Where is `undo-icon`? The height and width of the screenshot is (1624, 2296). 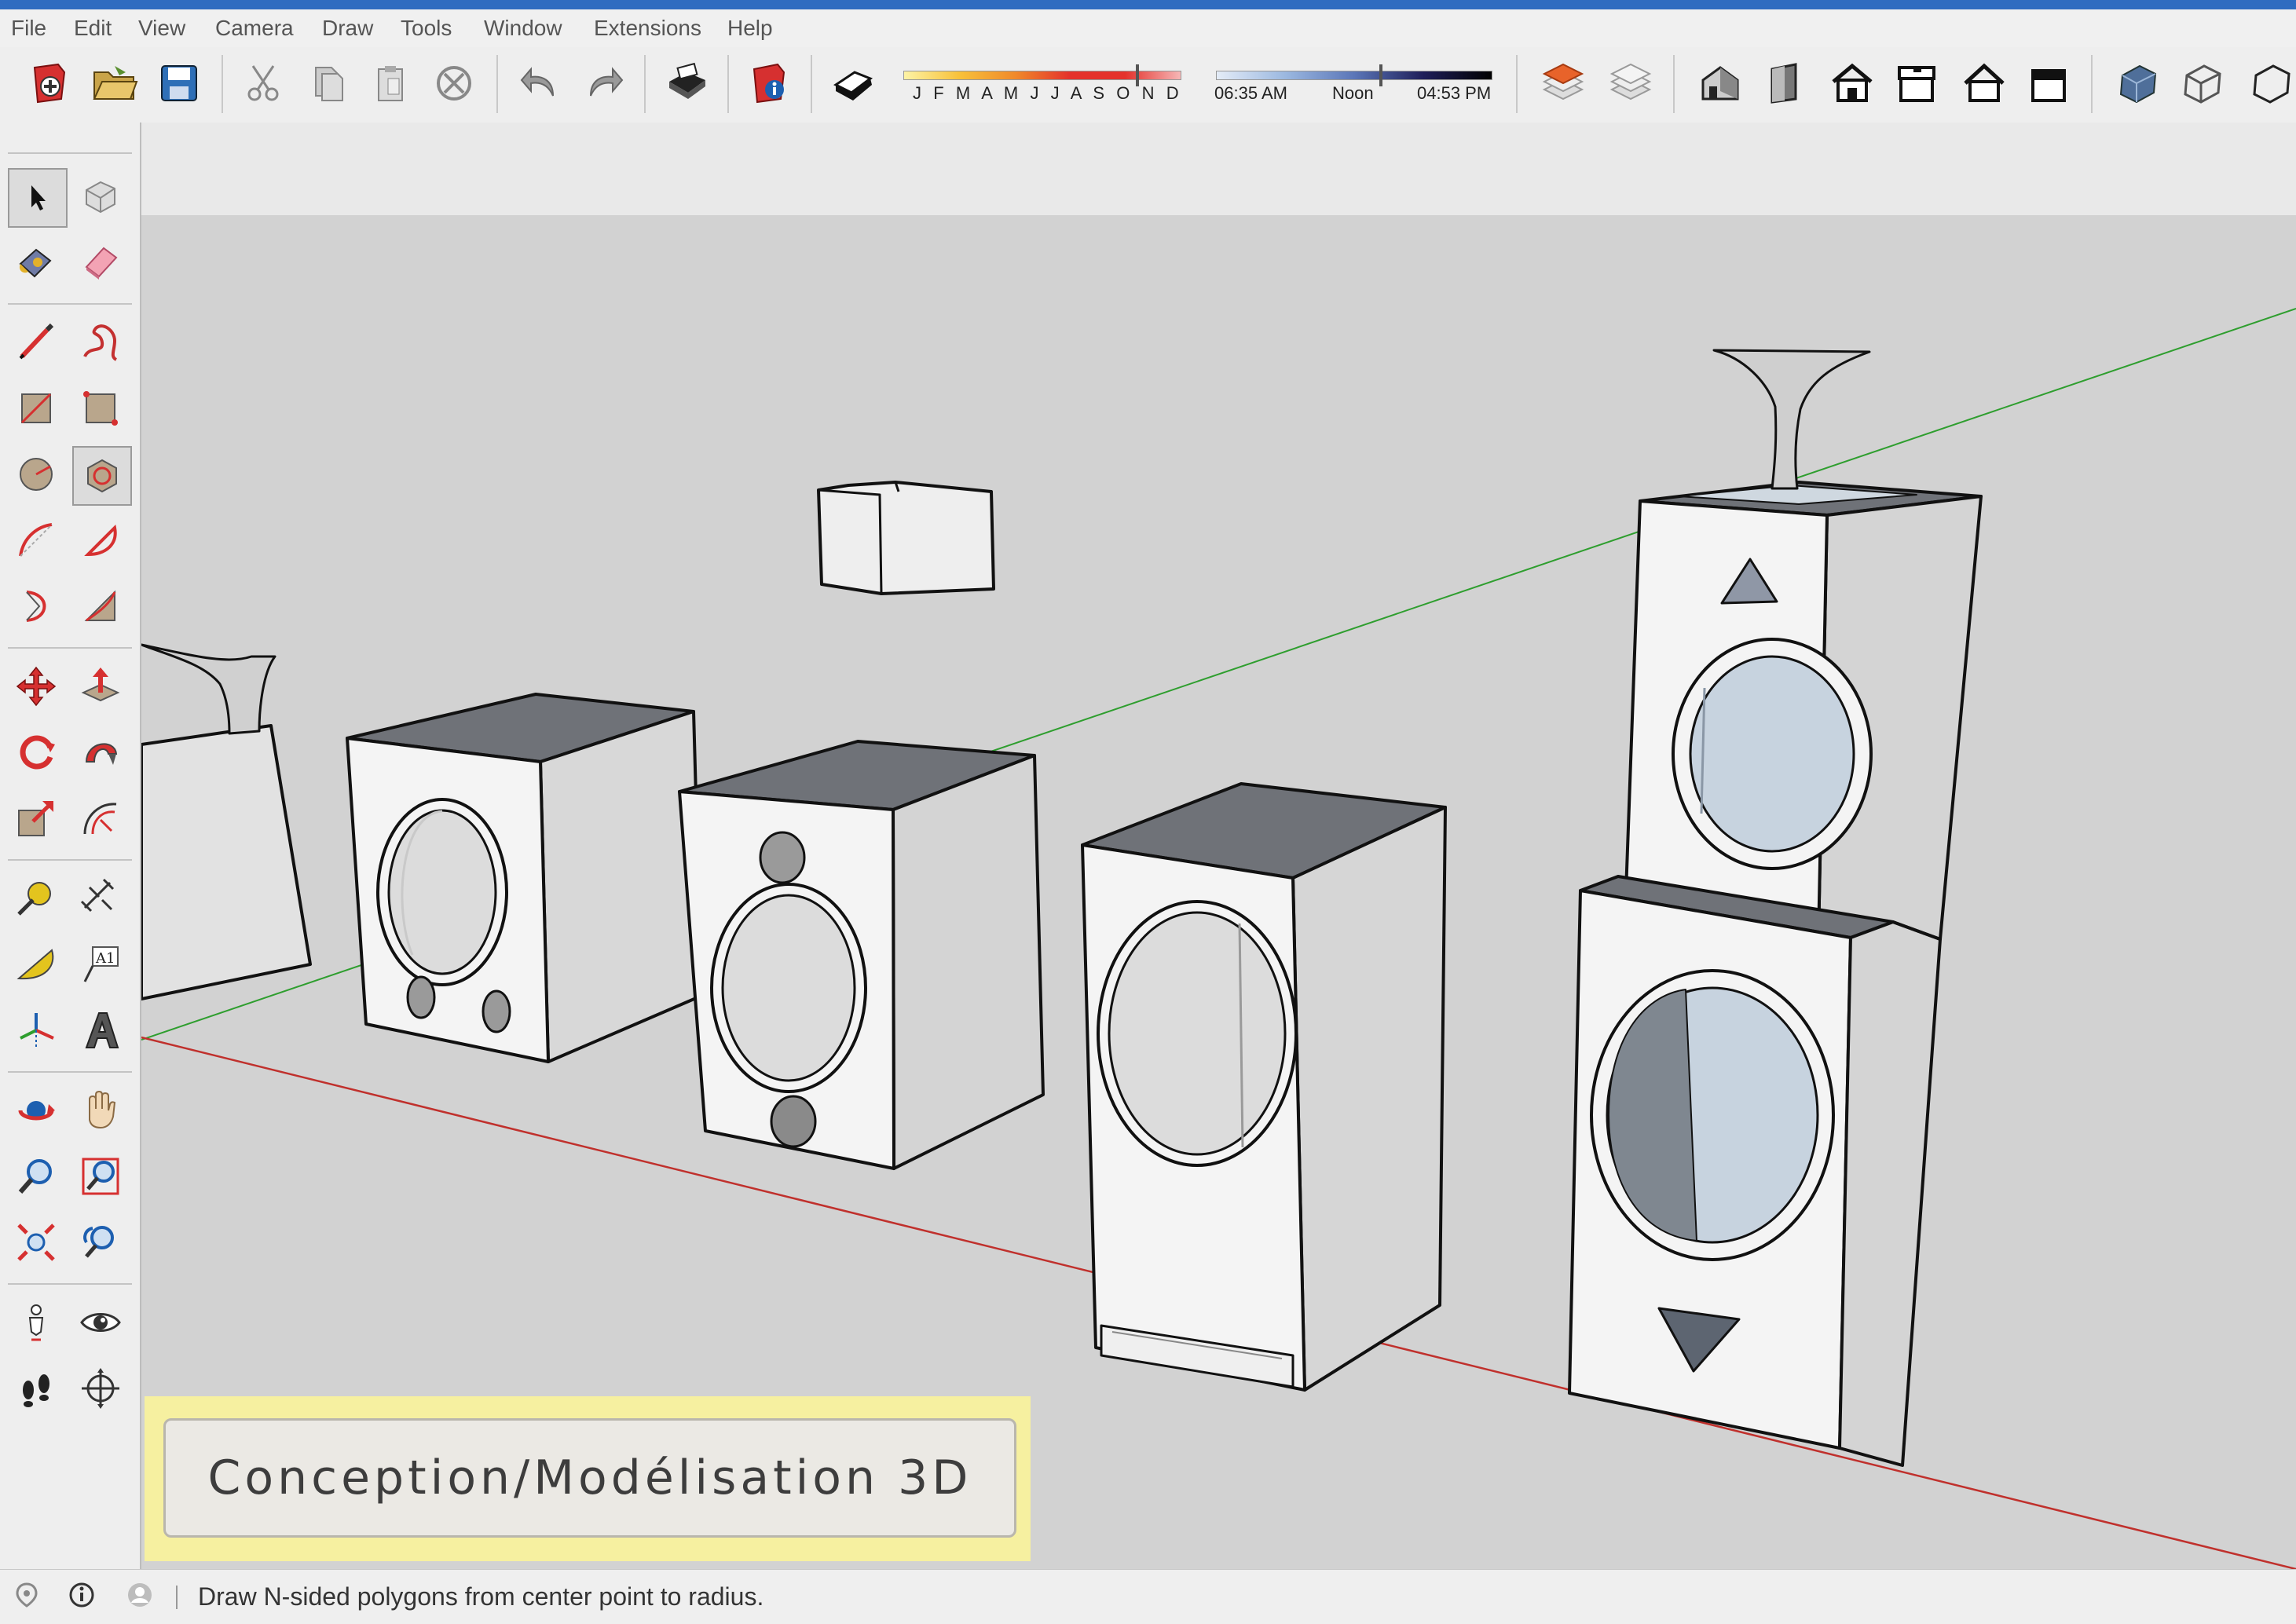 undo-icon is located at coordinates (540, 83).